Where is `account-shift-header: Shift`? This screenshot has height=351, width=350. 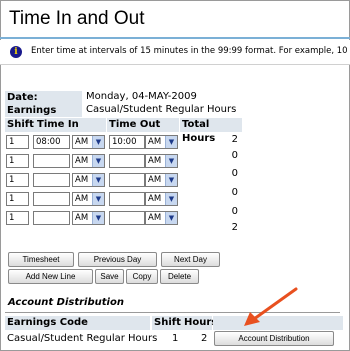 account-shift-header: Shift is located at coordinates (167, 323).